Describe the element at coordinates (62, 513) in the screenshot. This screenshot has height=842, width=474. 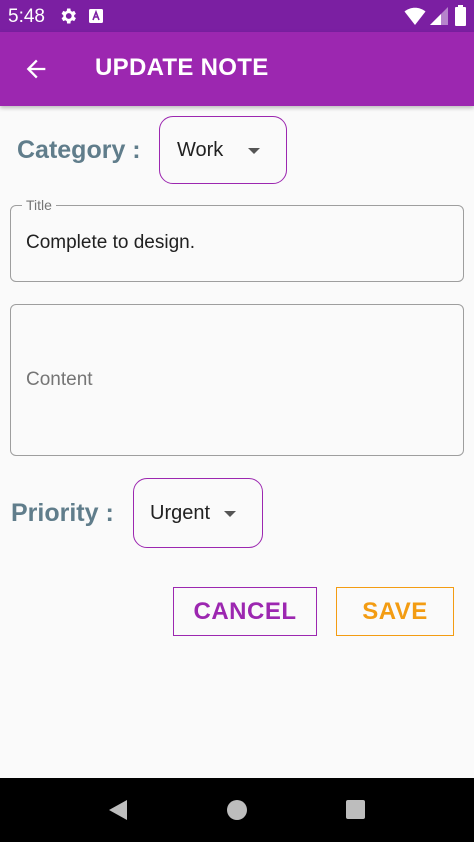
I see `priority-label: Priority :` at that location.